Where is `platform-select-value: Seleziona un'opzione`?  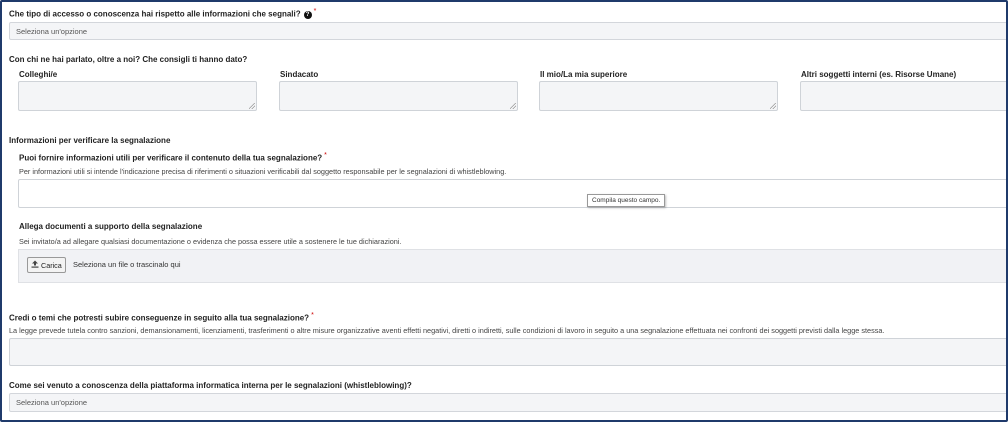
platform-select-value: Seleziona un'opzione is located at coordinates (52, 402).